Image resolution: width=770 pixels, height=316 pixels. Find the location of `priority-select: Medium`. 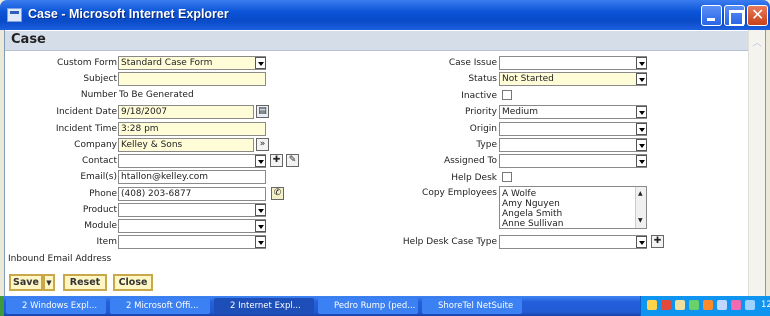

priority-select: Medium is located at coordinates (573, 112).